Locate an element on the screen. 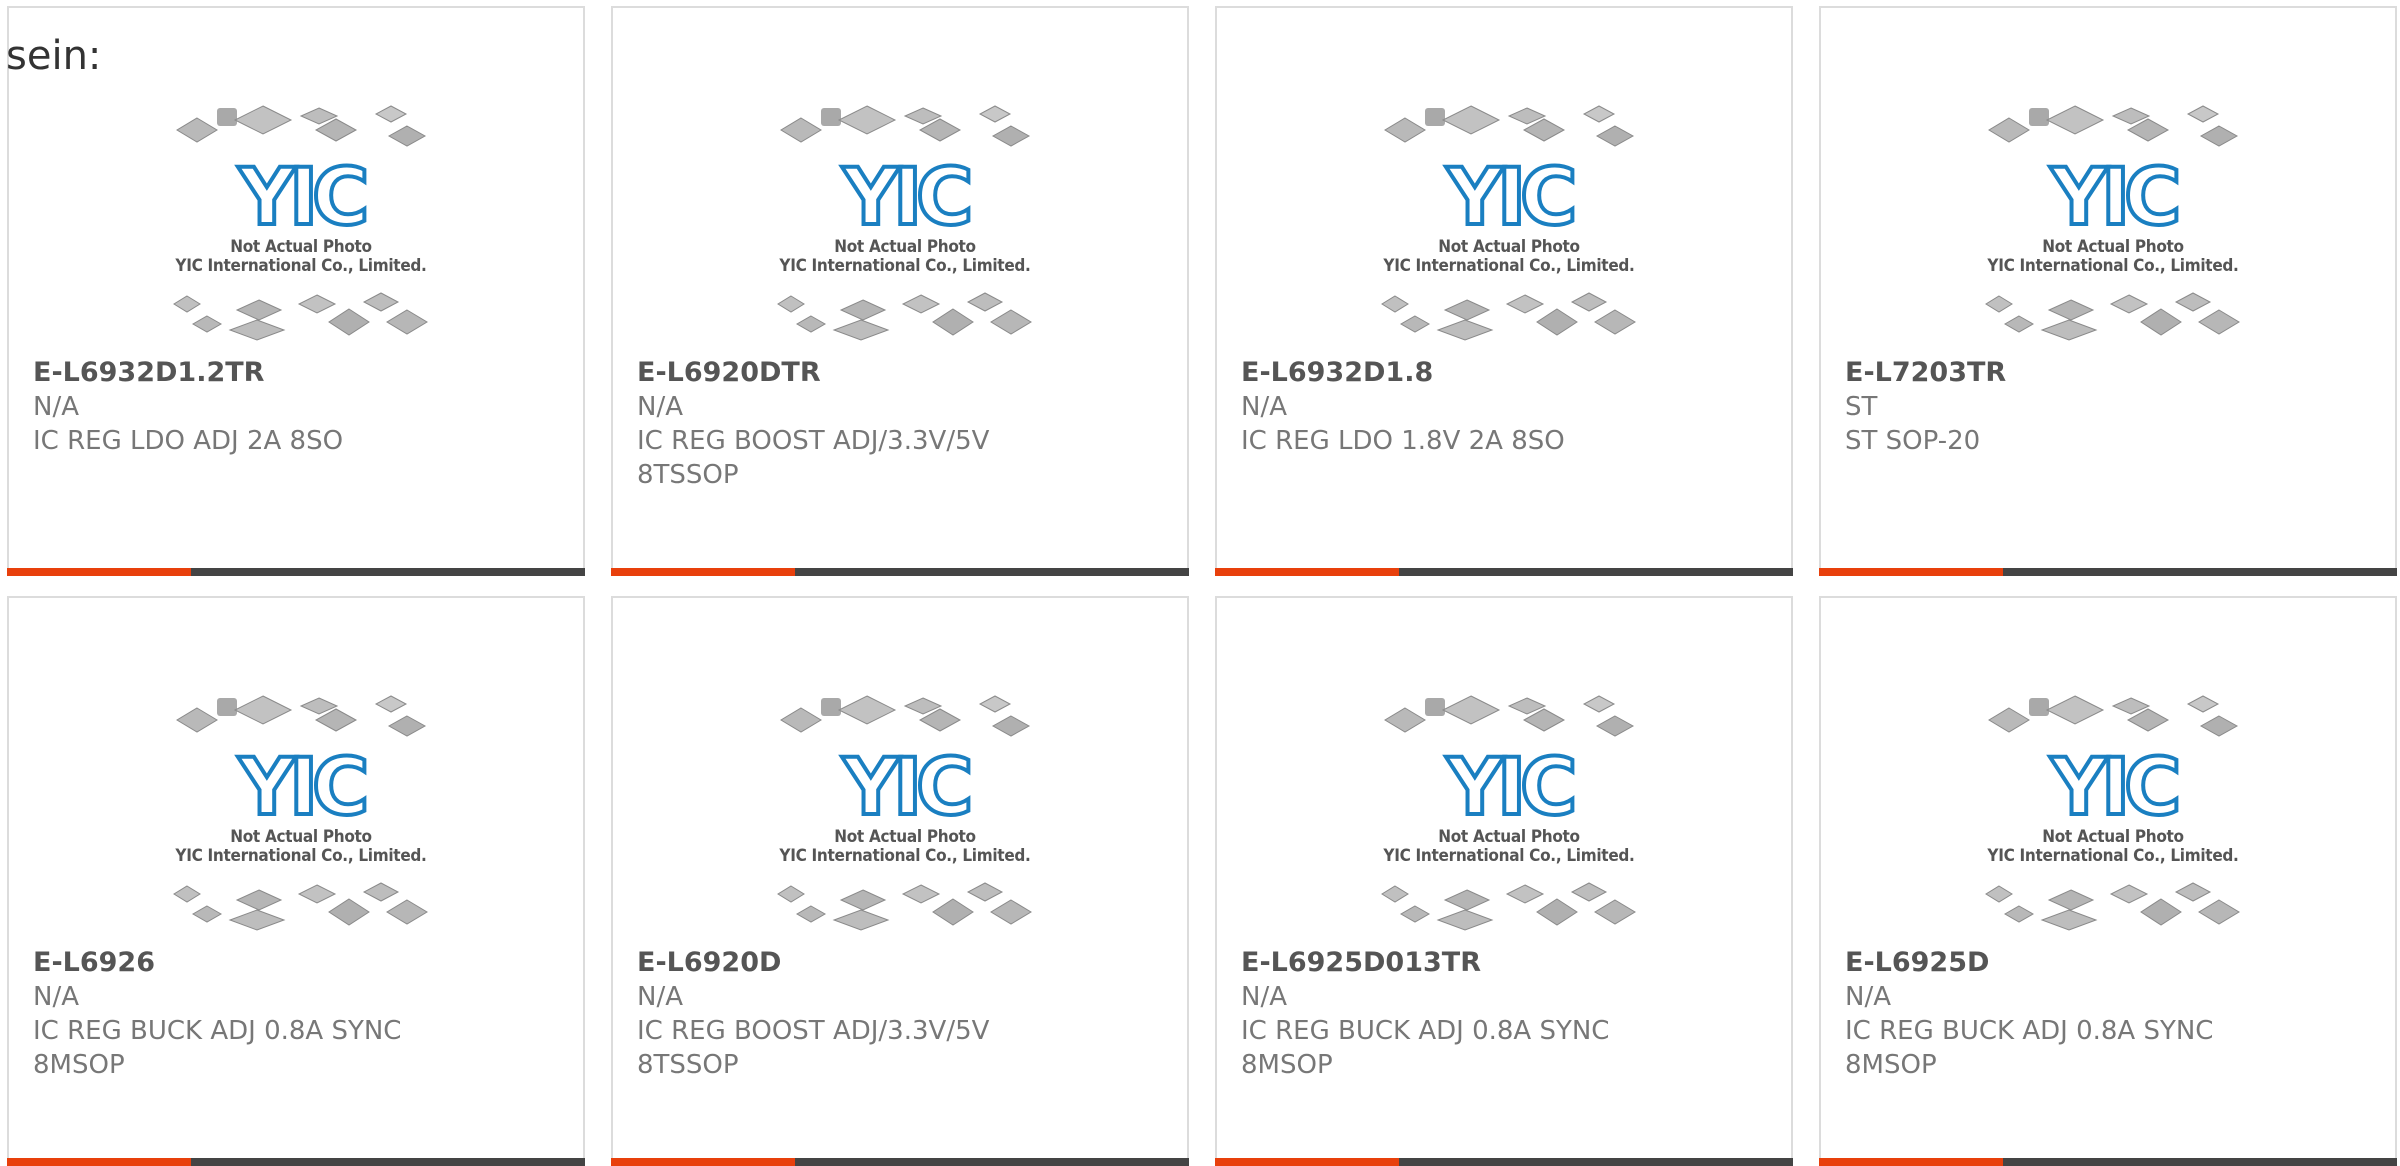 Image resolution: width=2400 pixels, height=1166 pixels. part-number-link: E-L6925D013TR is located at coordinates (1506, 963).